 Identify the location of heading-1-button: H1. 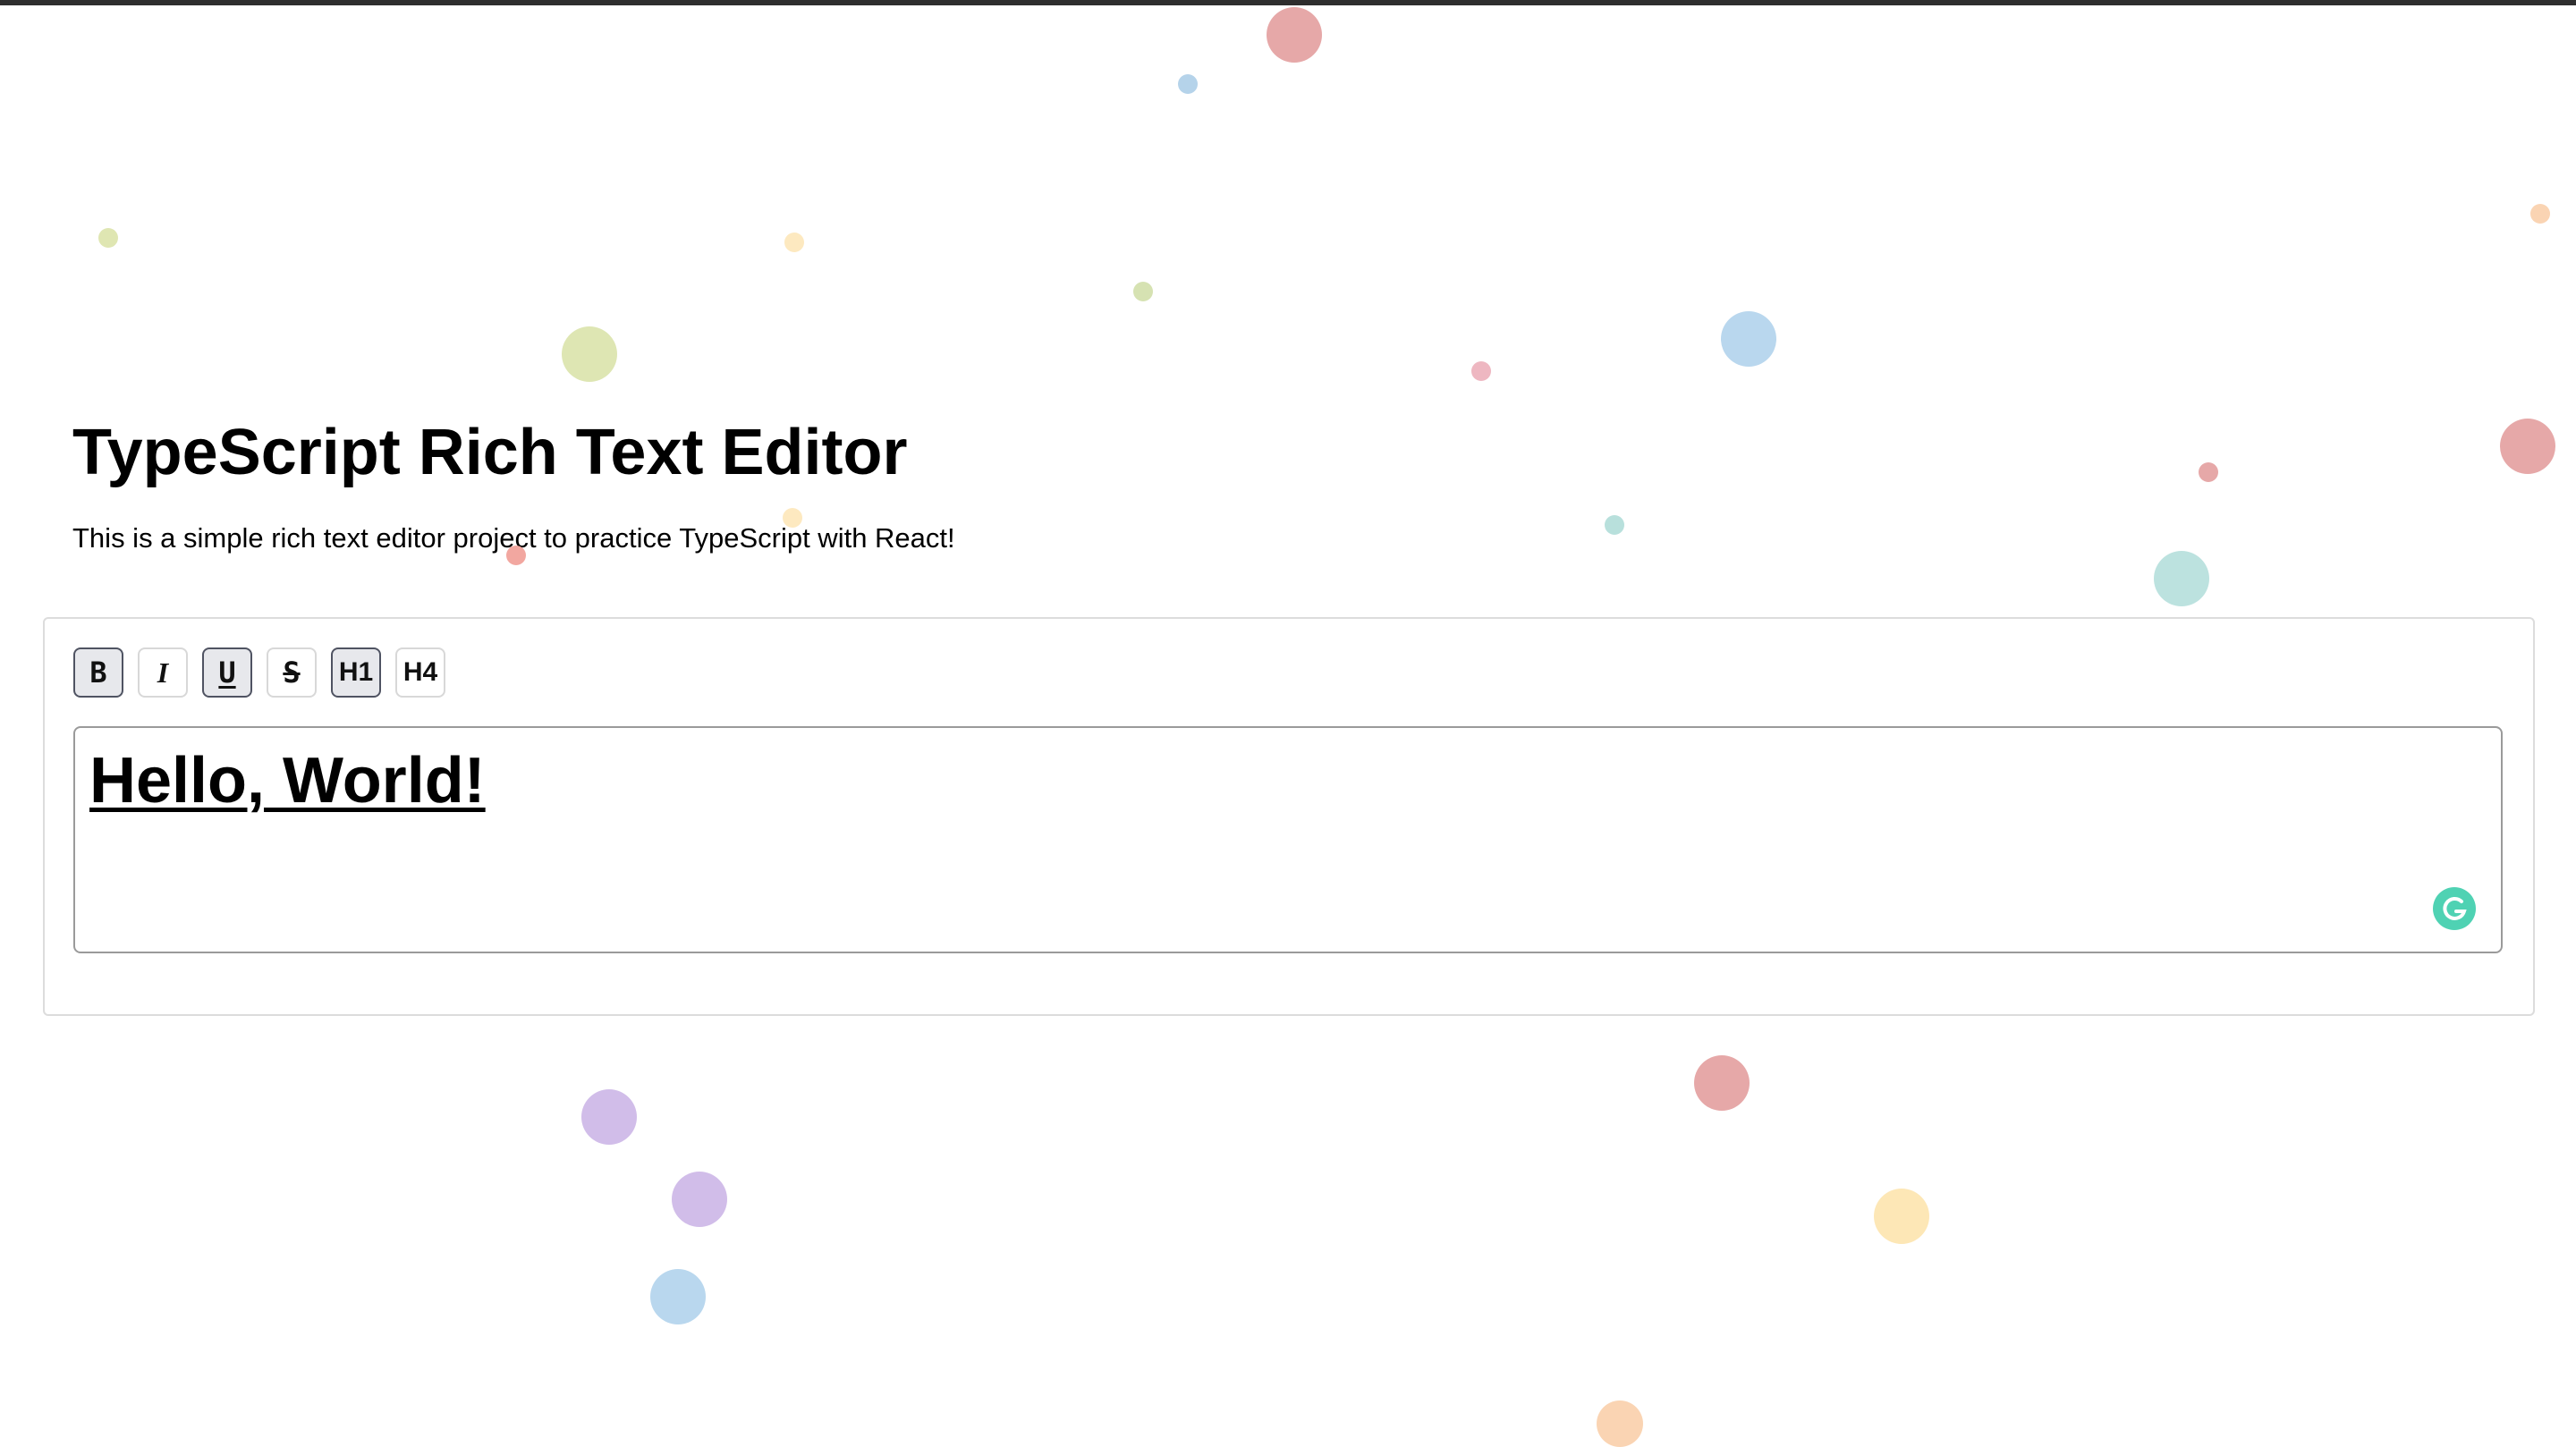
(356, 672).